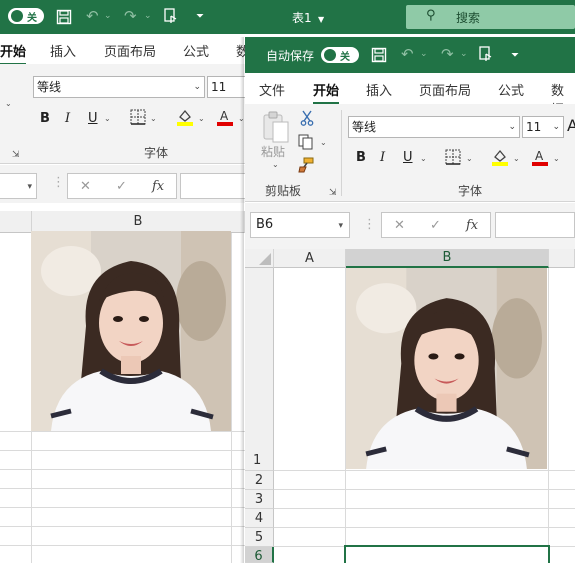 The image size is (575, 563). What do you see at coordinates (13, 53) in the screenshot?
I see `back-tab-home: 开始` at bounding box center [13, 53].